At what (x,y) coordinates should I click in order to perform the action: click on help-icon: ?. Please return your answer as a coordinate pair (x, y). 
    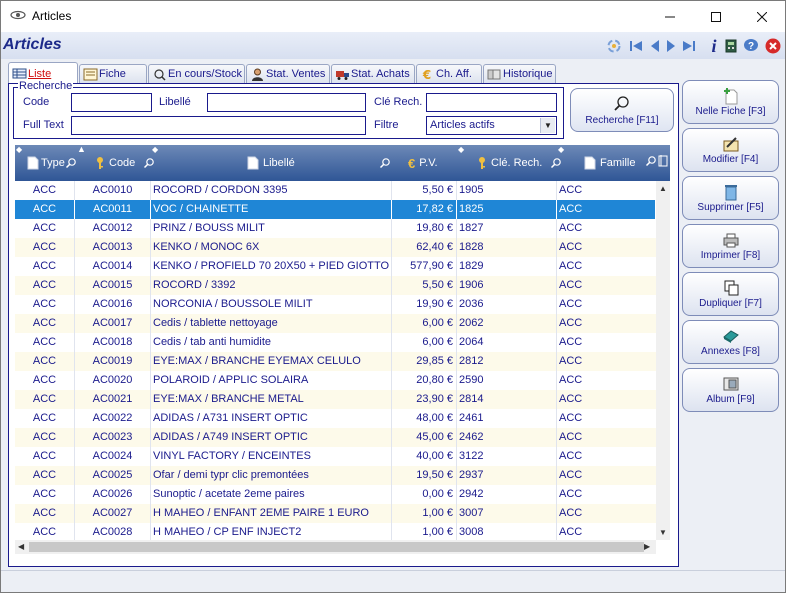
    Looking at the image, I should click on (751, 45).